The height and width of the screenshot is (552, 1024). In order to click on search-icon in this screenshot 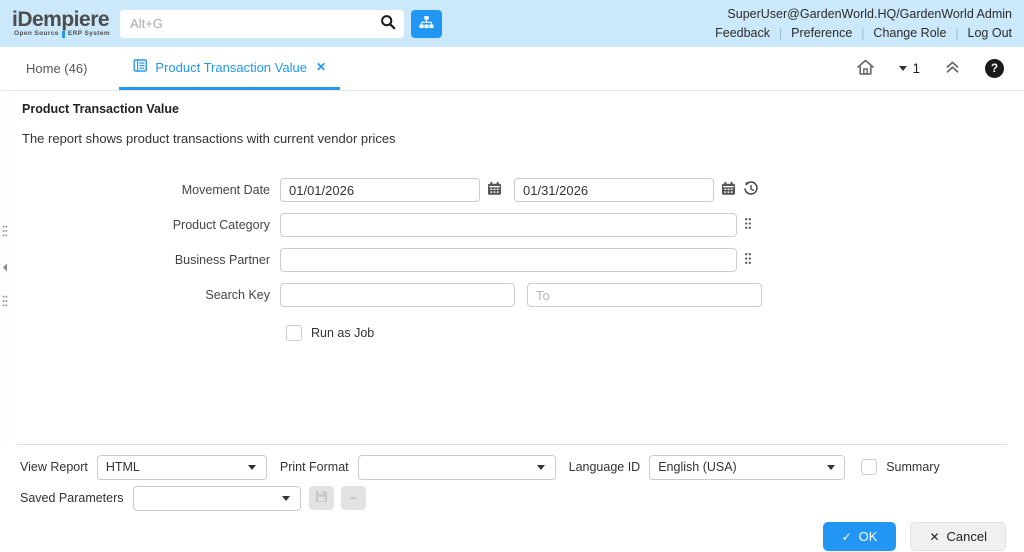, I will do `click(388, 23)`.